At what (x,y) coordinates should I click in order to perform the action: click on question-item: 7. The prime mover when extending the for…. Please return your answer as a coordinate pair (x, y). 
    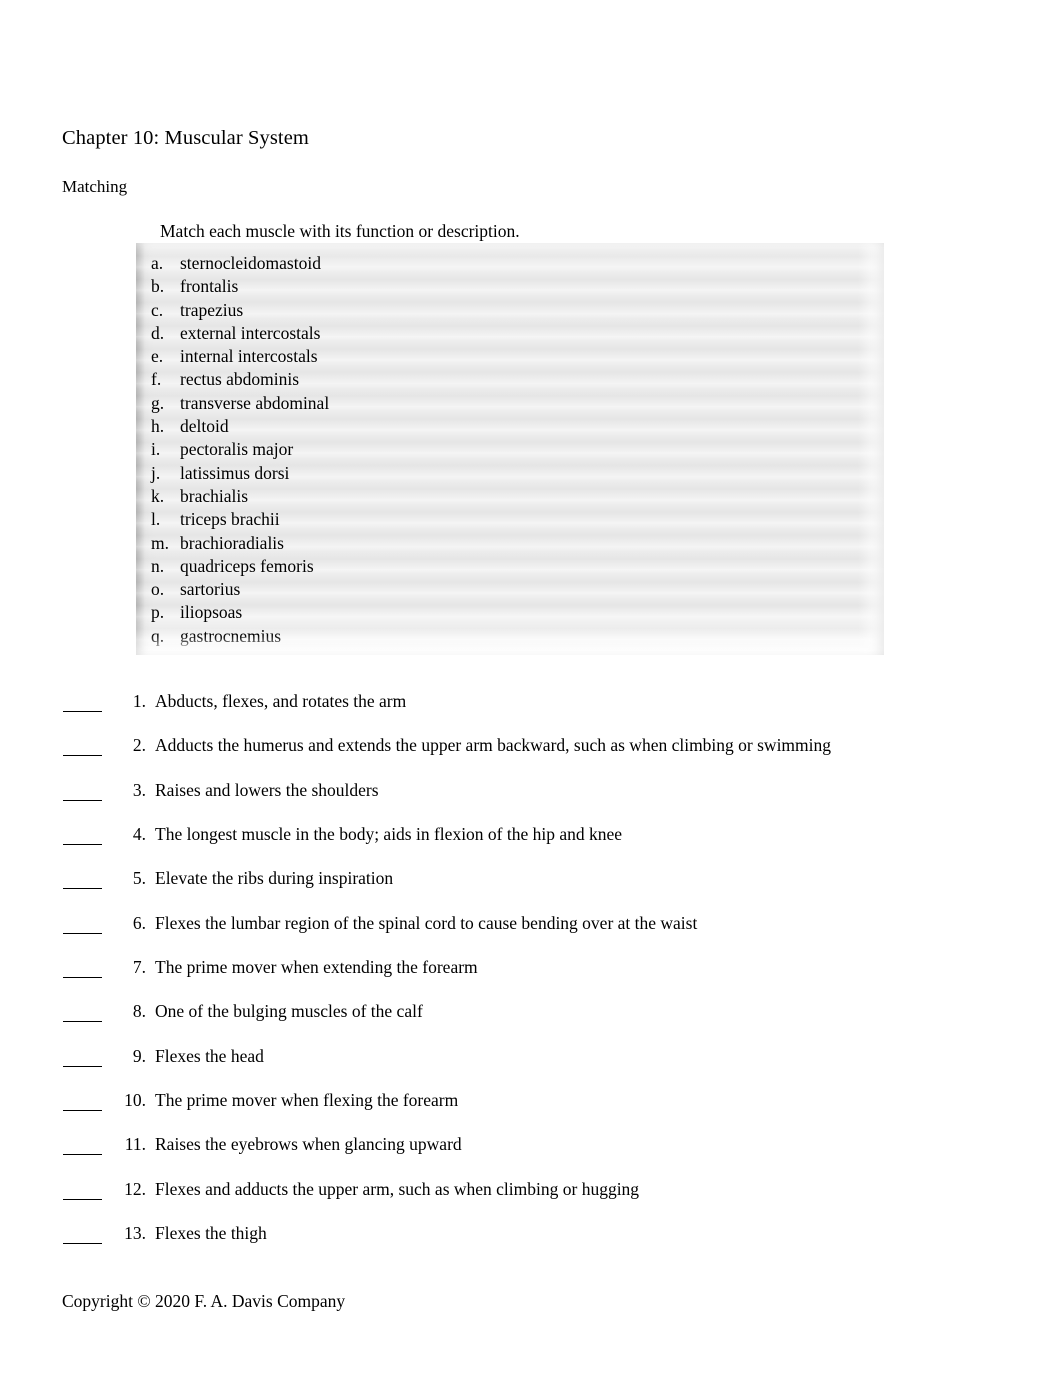
    Looking at the image, I should click on (531, 976).